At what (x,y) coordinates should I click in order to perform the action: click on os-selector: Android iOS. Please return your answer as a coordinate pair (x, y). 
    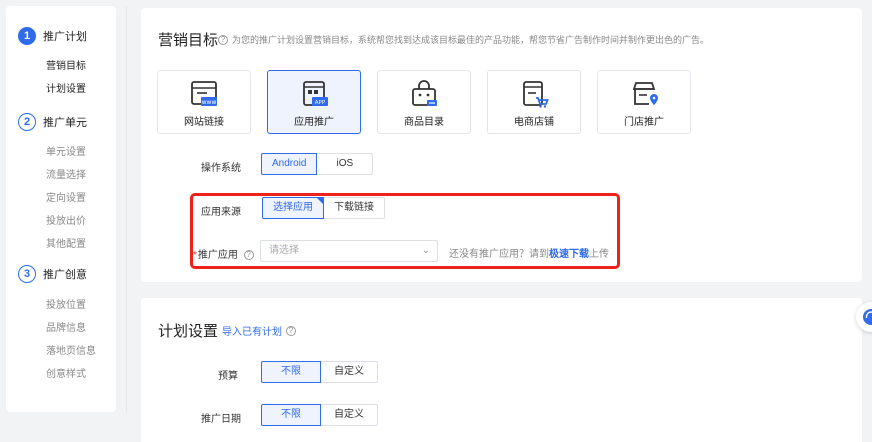
    Looking at the image, I should click on (317, 164).